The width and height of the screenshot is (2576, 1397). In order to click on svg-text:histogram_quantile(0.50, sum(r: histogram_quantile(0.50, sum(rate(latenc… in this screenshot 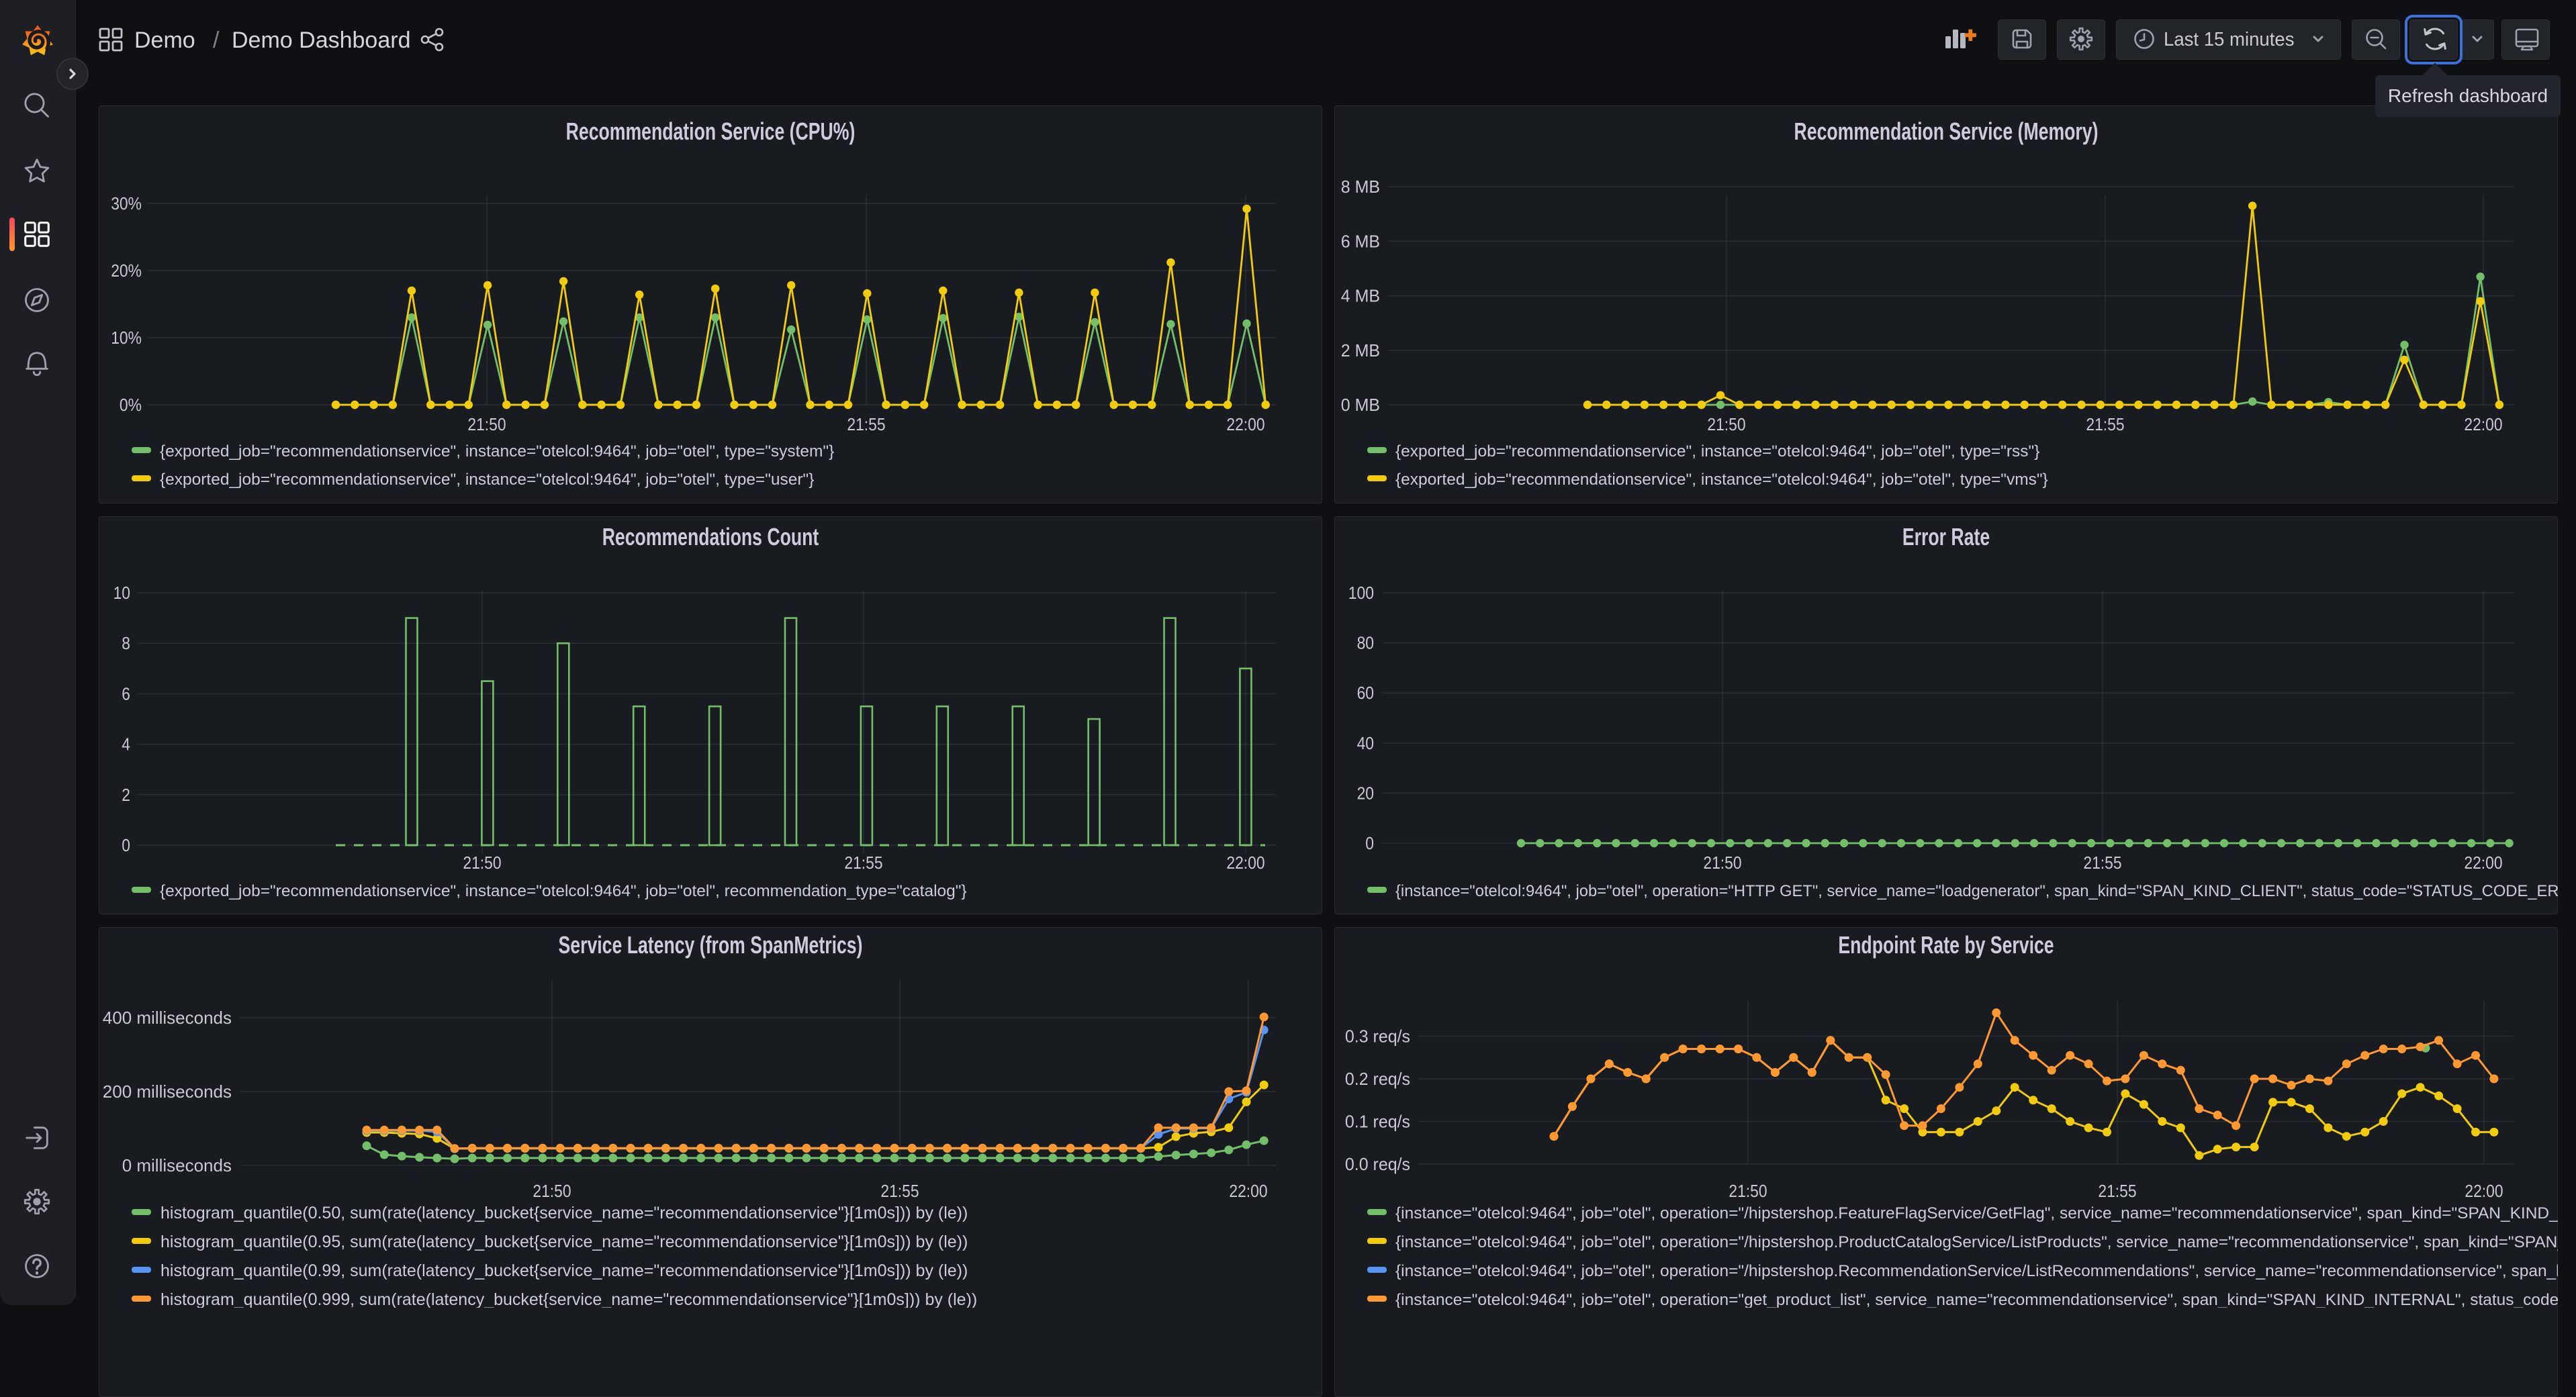, I will do `click(564, 1213)`.